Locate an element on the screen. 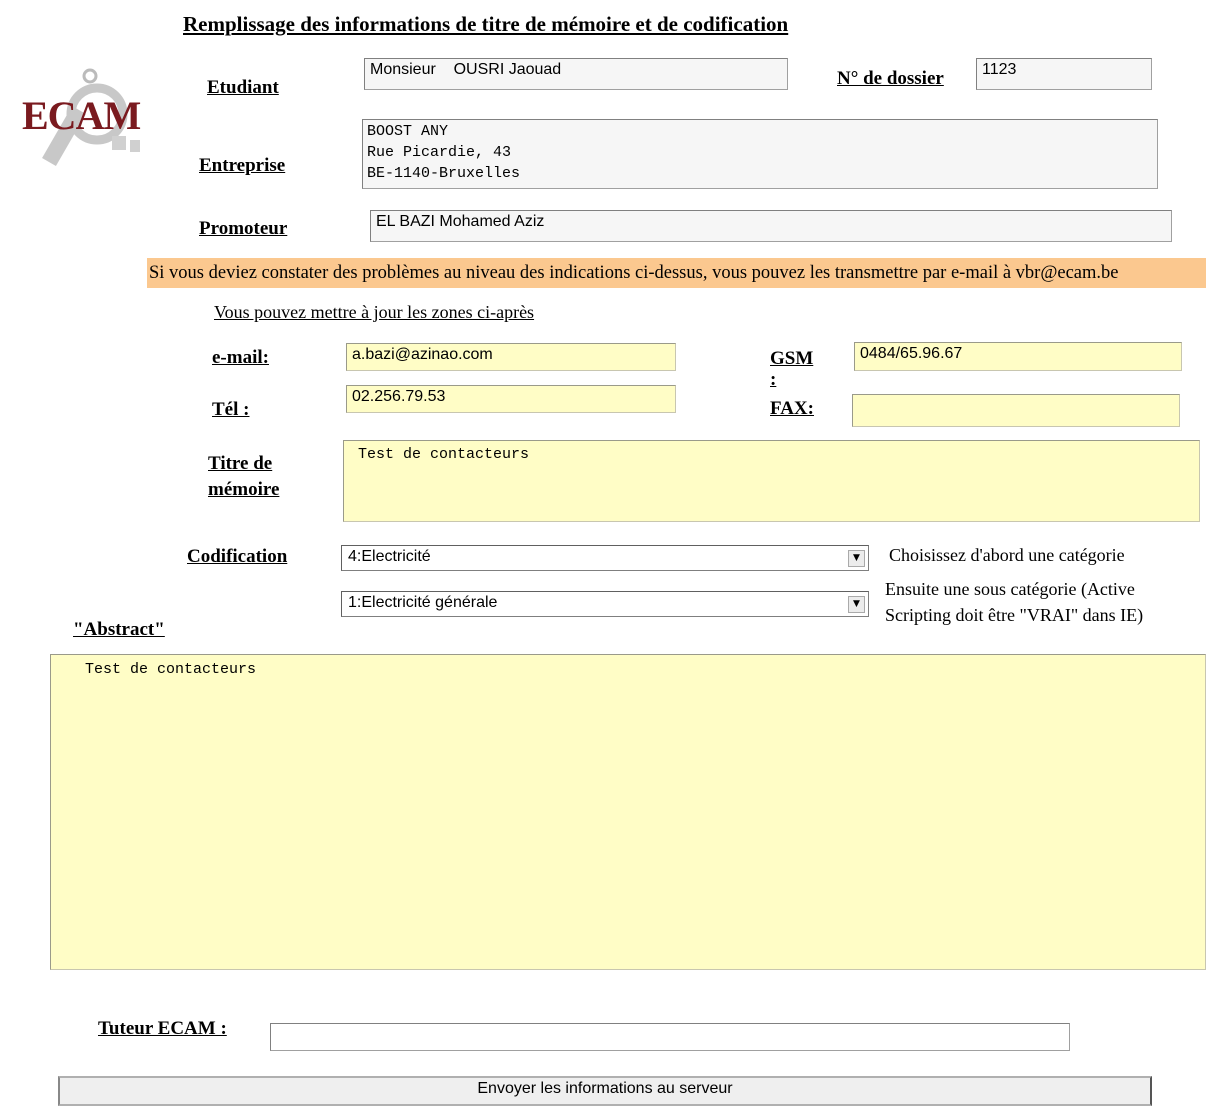  etudiant-field: Monsieur OUSRI Jaouad is located at coordinates (576, 74).